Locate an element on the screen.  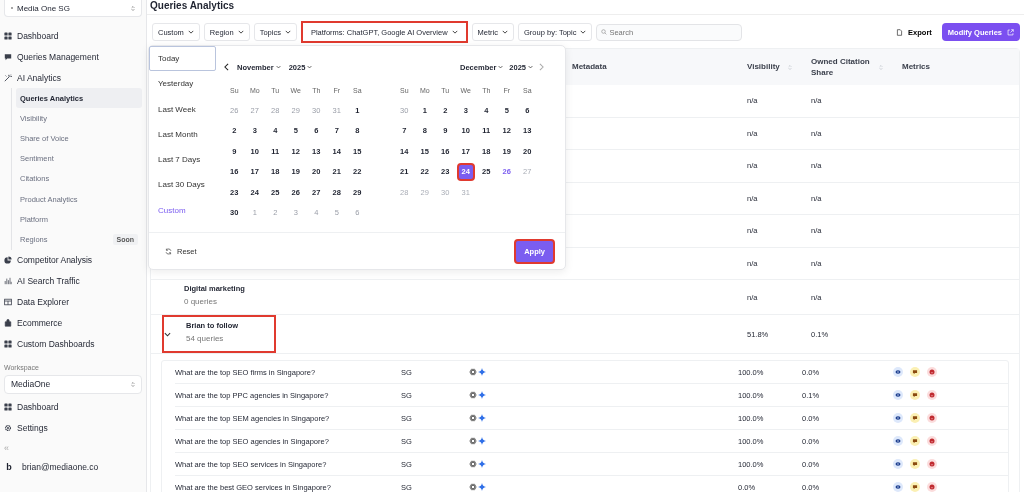
nav-item: Ecommerce is located at coordinates (73, 323).